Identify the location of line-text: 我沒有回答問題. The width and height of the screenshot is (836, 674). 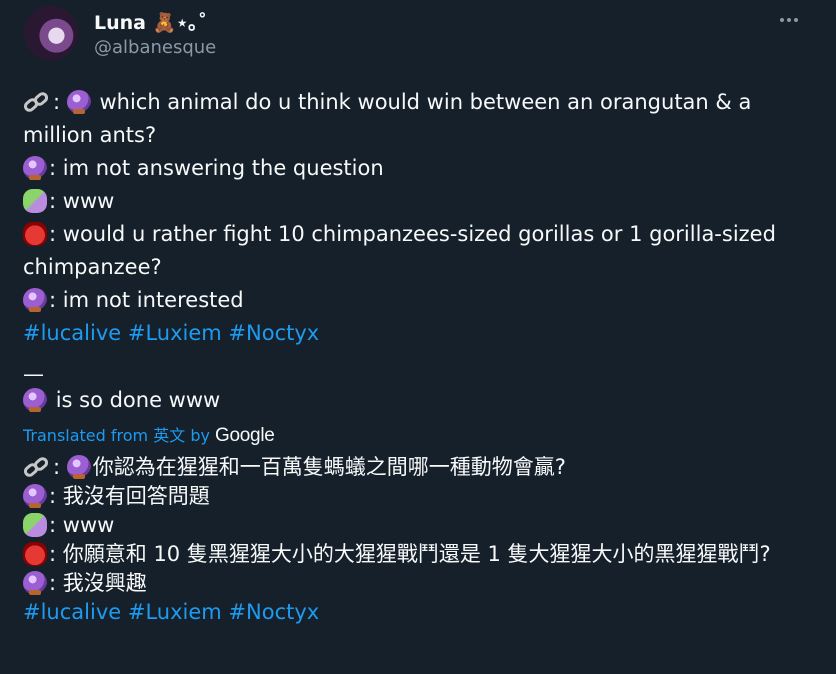
(136, 496).